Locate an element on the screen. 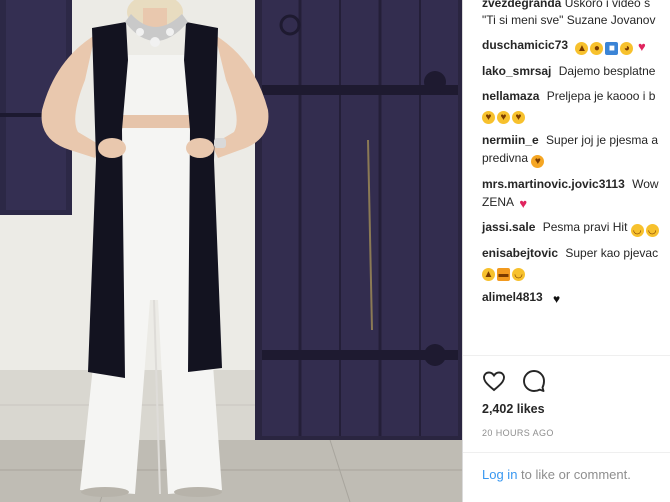 The image size is (670, 502). caption-text-line2: "Ti si meni sve" Suzane Jovanov is located at coordinates (569, 20).